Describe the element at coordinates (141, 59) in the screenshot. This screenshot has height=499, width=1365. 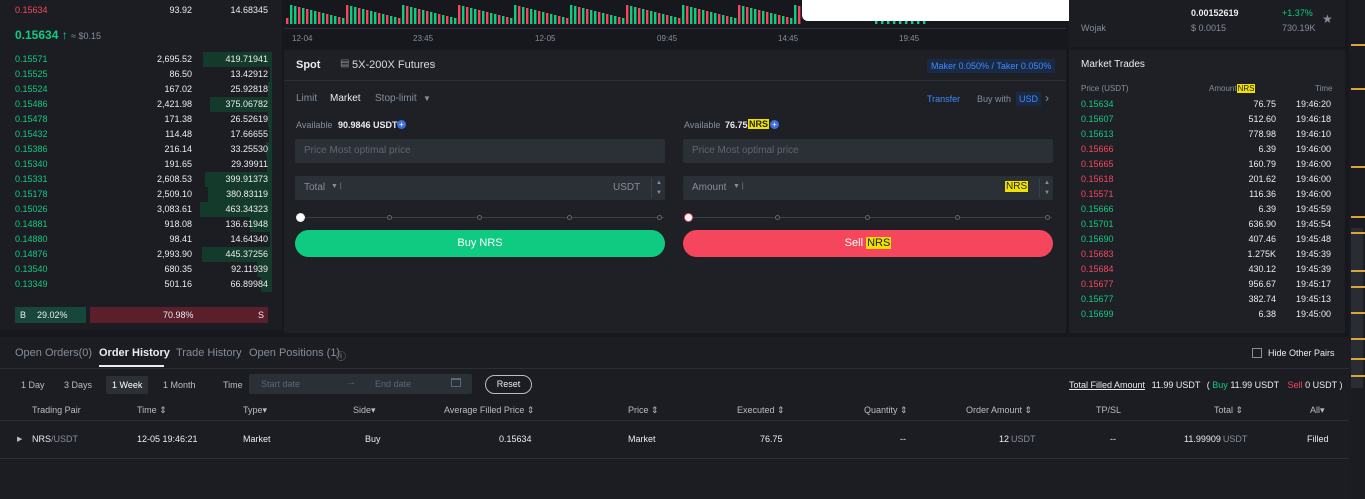
I see `orderbook-row: 0.15571 2,695.52 419.71941` at that location.